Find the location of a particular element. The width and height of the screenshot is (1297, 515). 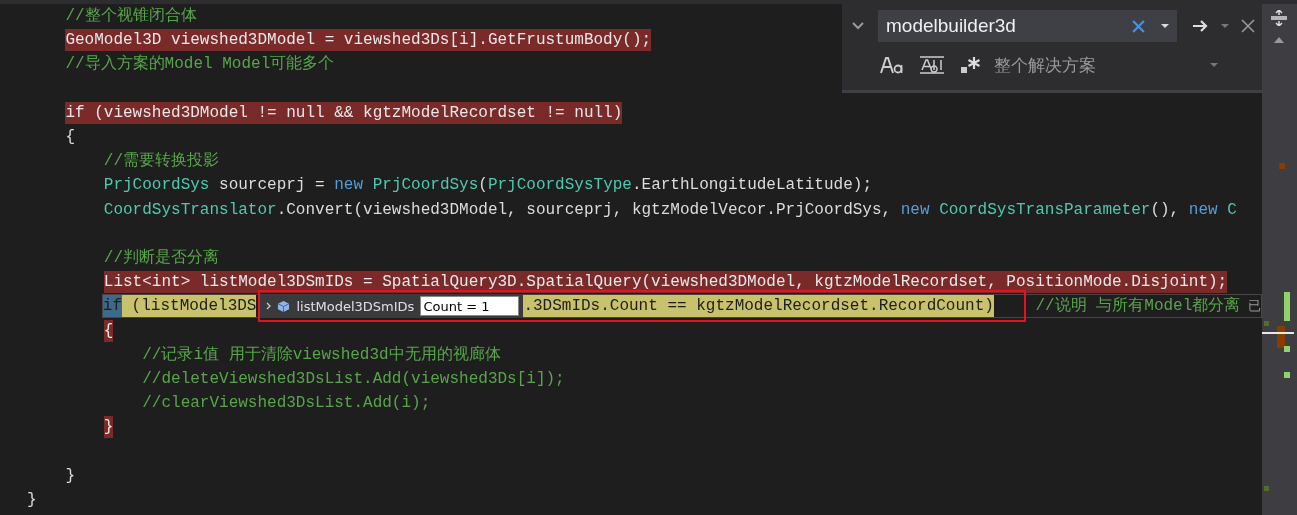

code-text: .Convert(viewshed3DModel, sourceprj, kgtzModelVecor.PrjCoordSys, is located at coordinates (584, 210).